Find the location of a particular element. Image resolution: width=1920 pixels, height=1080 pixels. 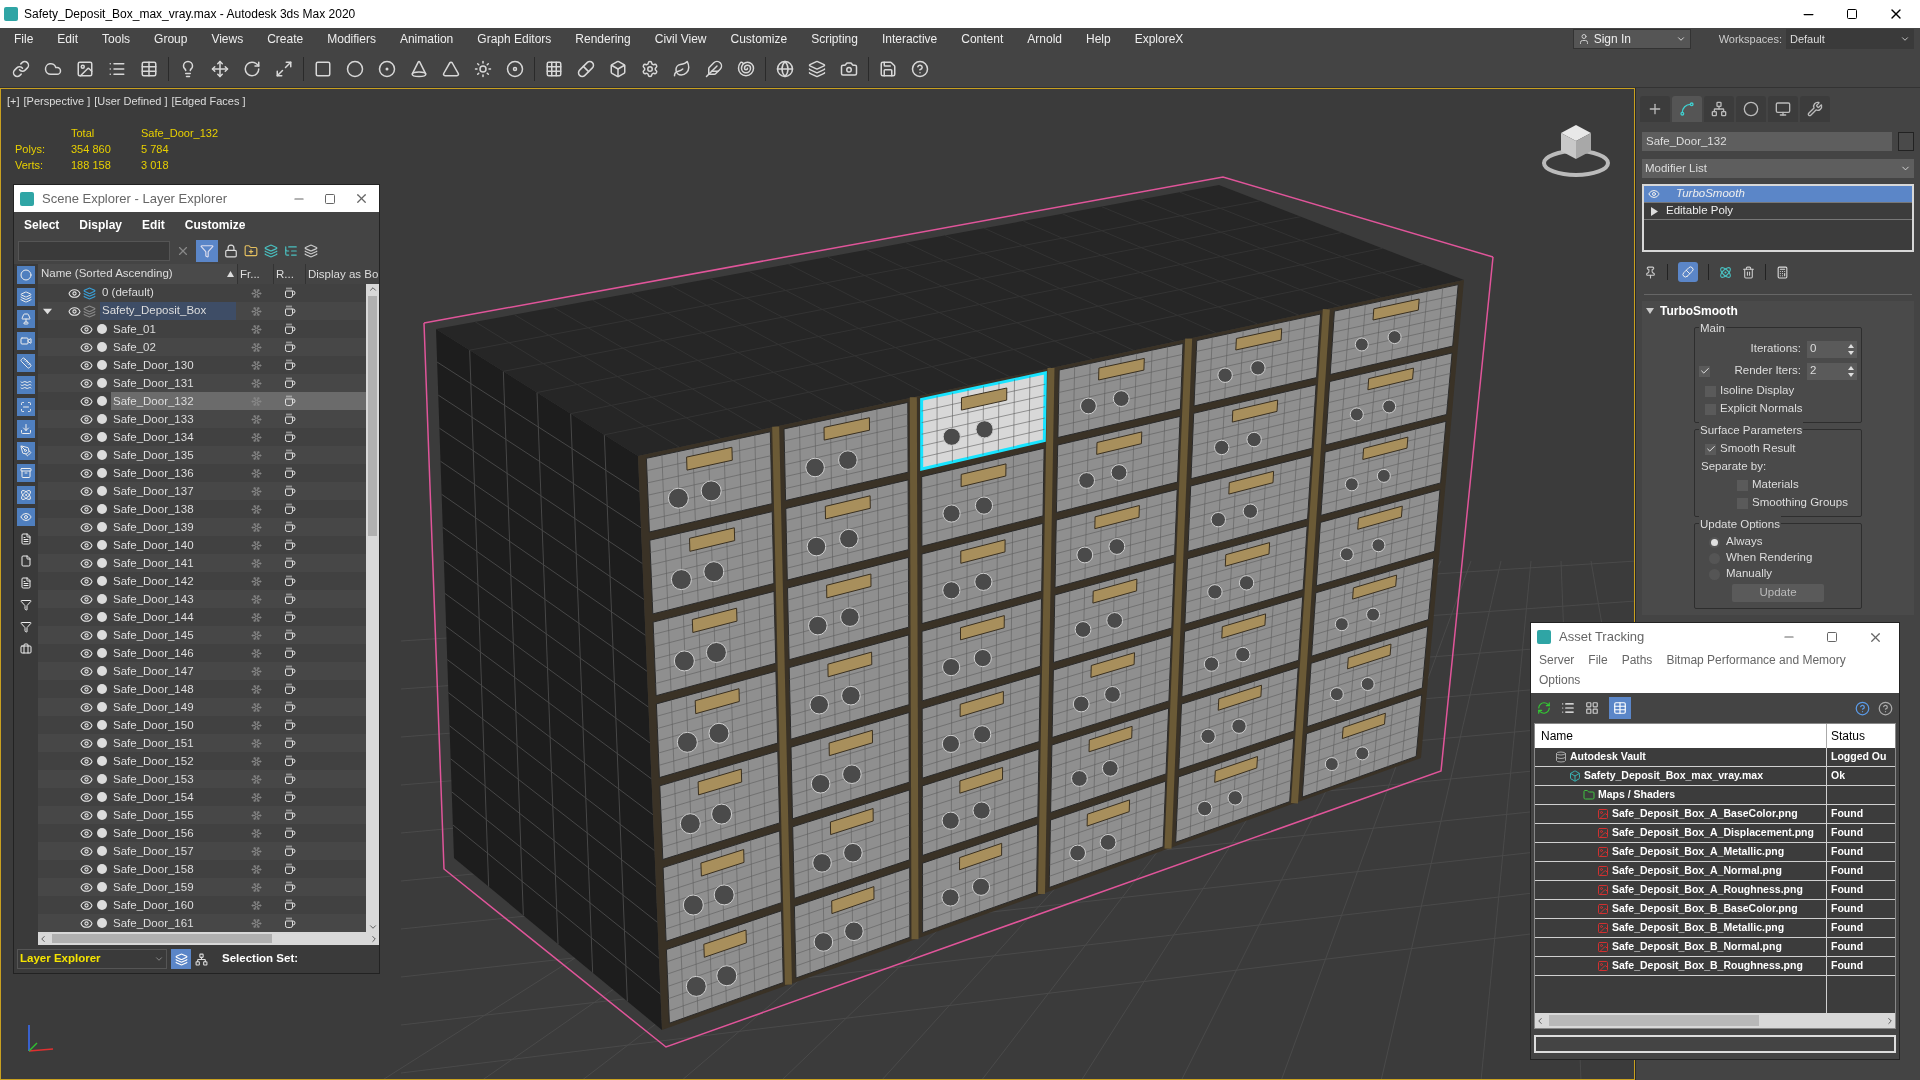

filter-icon is located at coordinates (26, 627).